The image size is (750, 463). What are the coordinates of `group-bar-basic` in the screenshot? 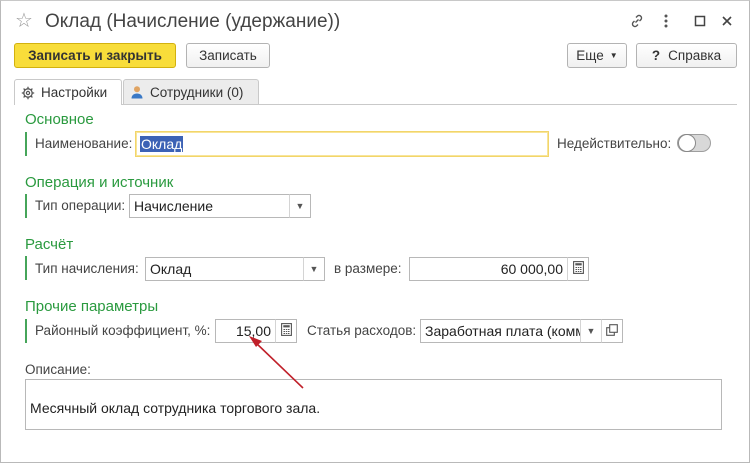 It's located at (26, 144).